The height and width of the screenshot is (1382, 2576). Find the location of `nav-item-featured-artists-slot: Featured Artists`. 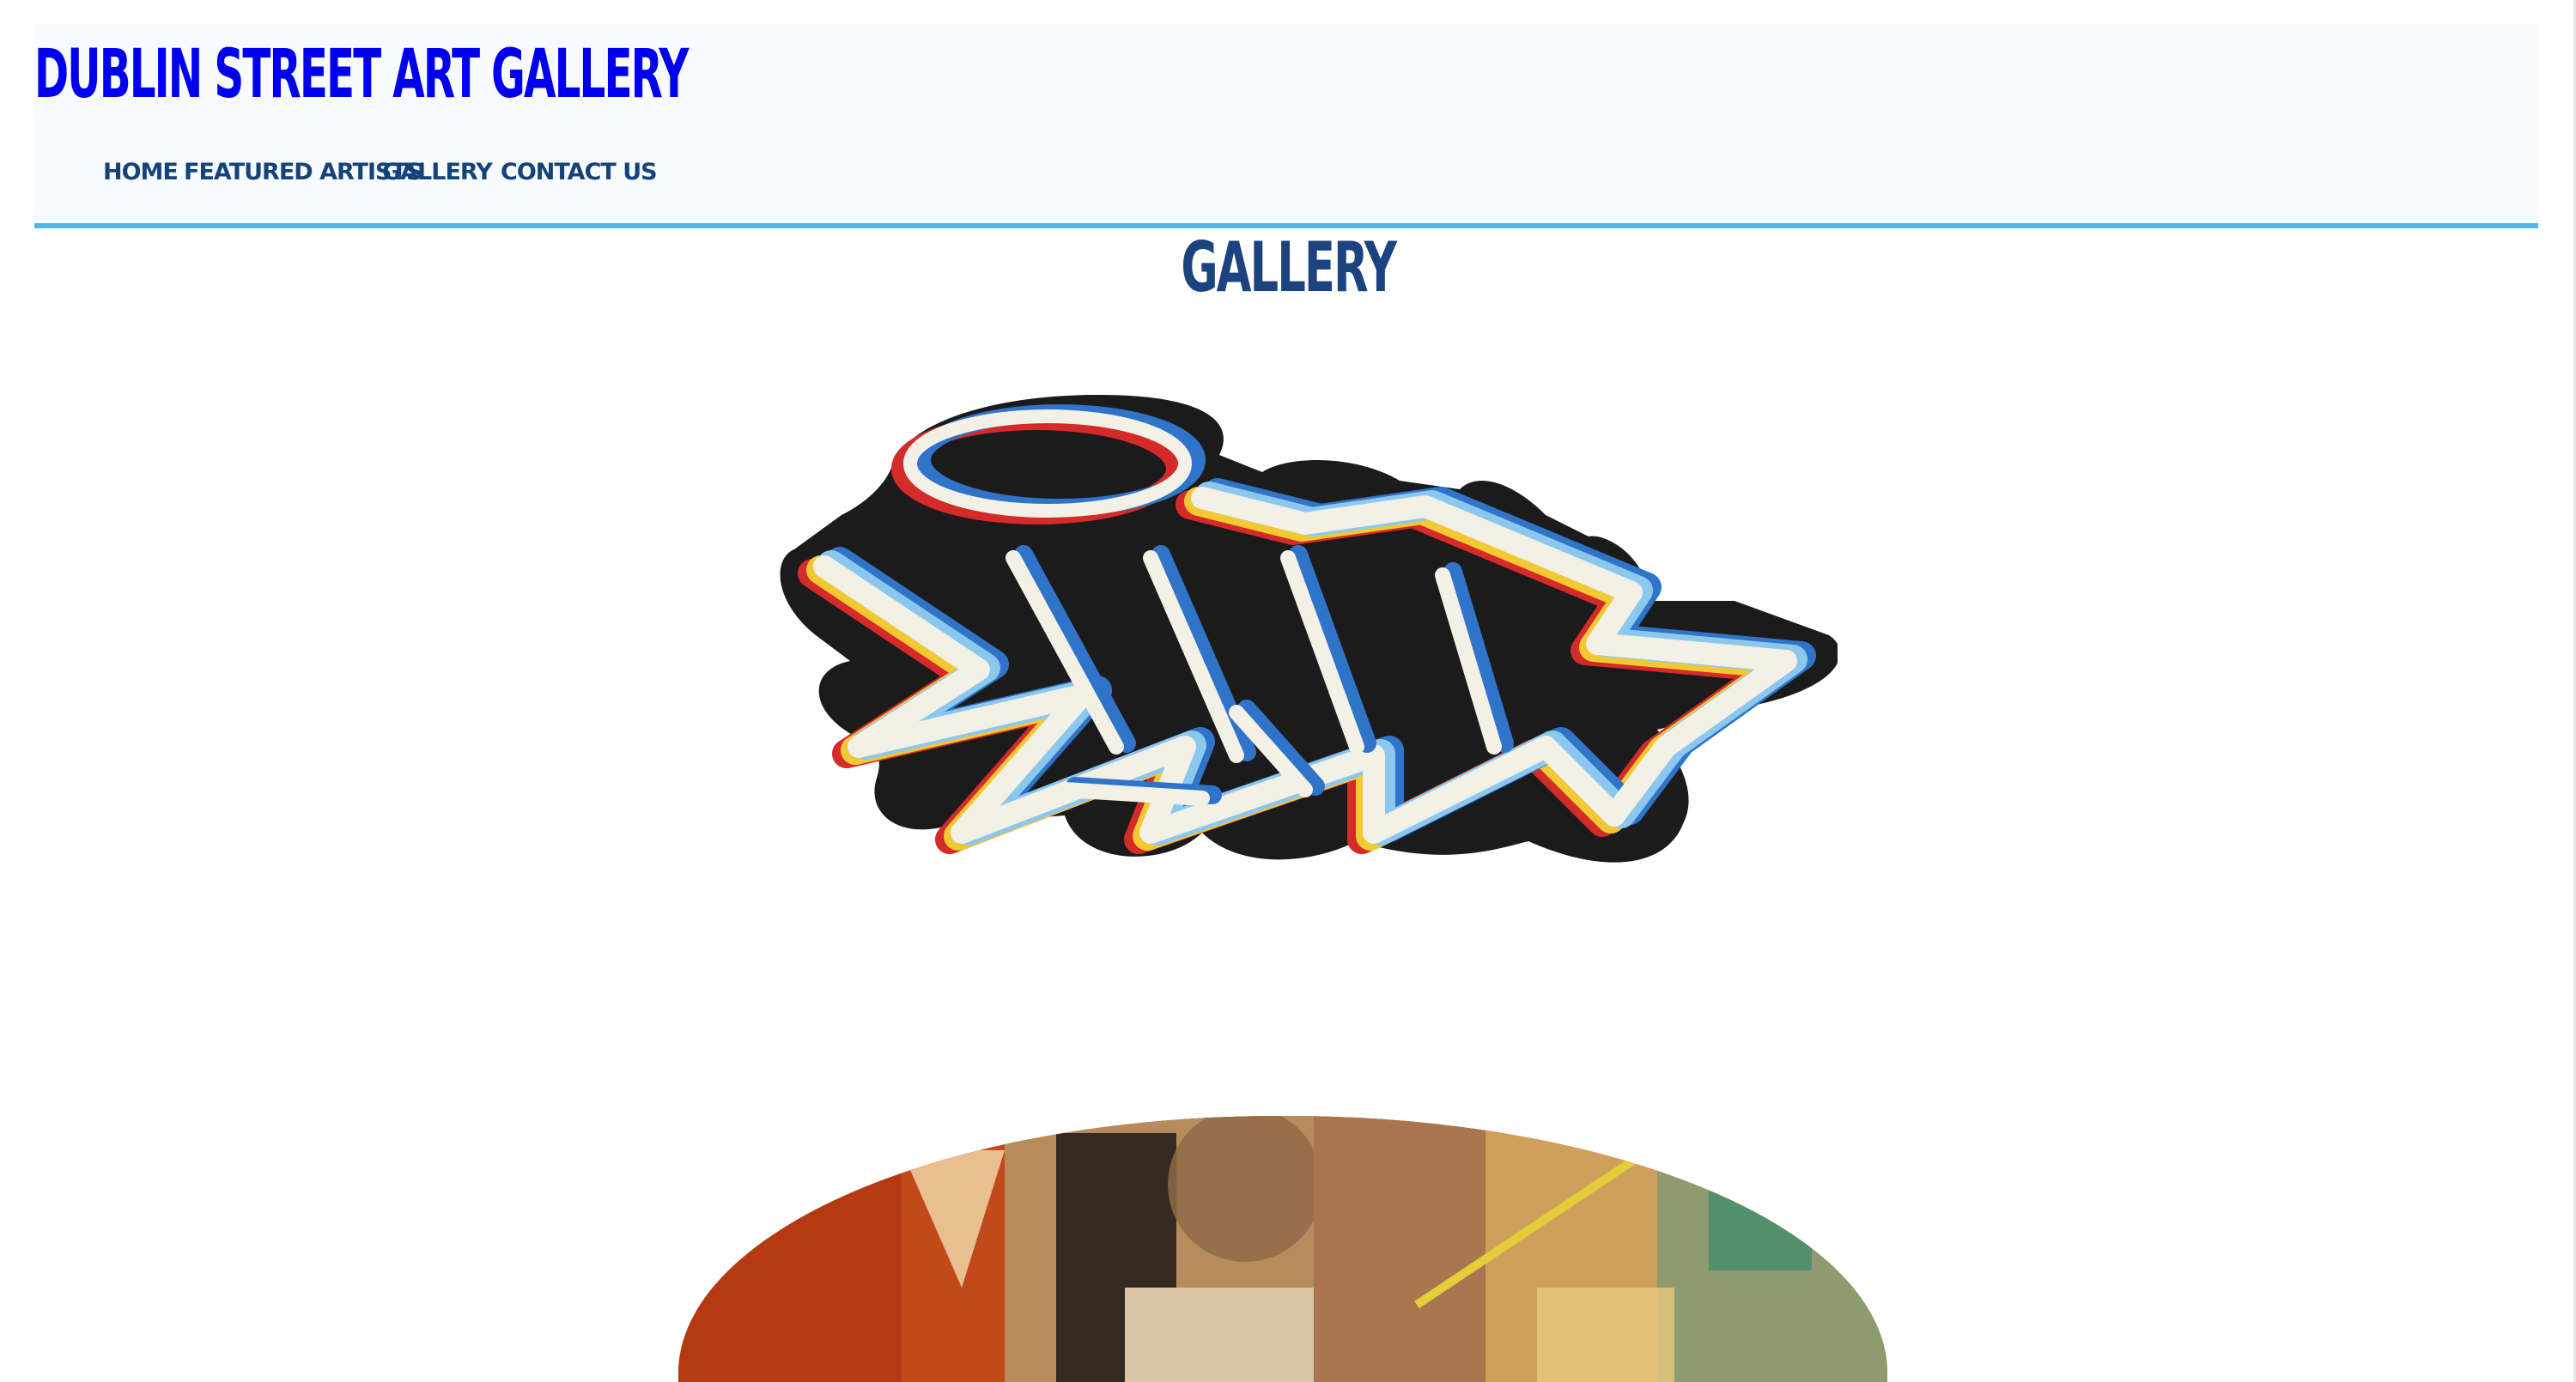

nav-item-featured-artists-slot: Featured Artists is located at coordinates (303, 176).